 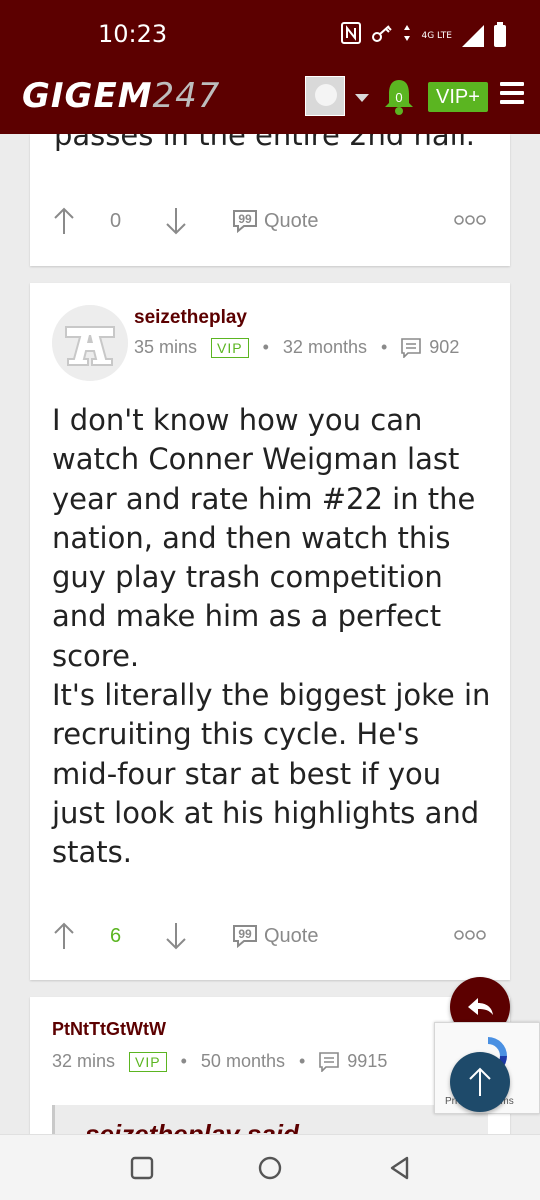 What do you see at coordinates (242, 1061) in the screenshot?
I see `member-duration: 50 months` at bounding box center [242, 1061].